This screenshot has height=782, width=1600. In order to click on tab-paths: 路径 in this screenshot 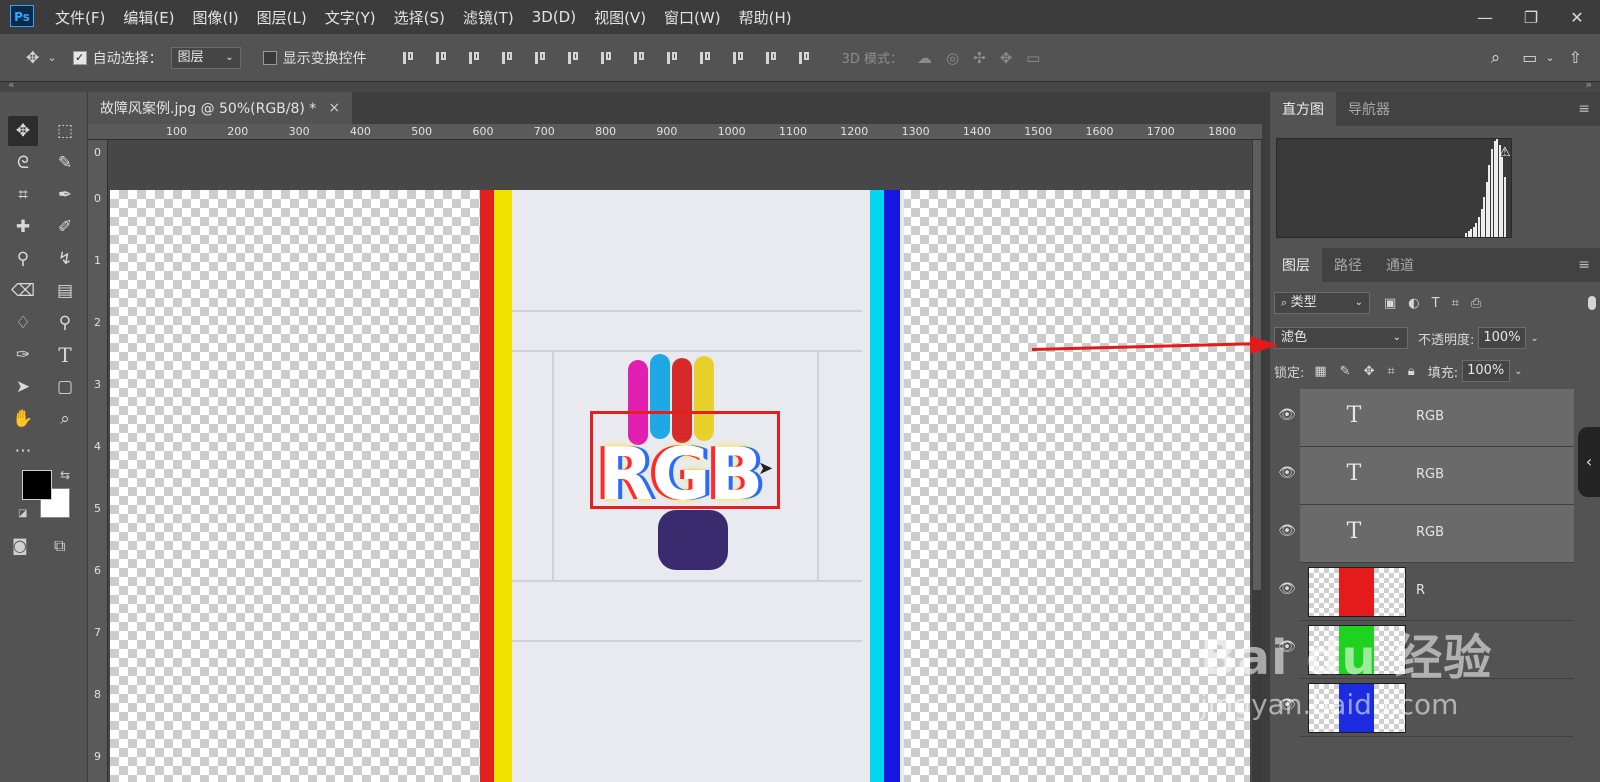, I will do `click(1348, 265)`.